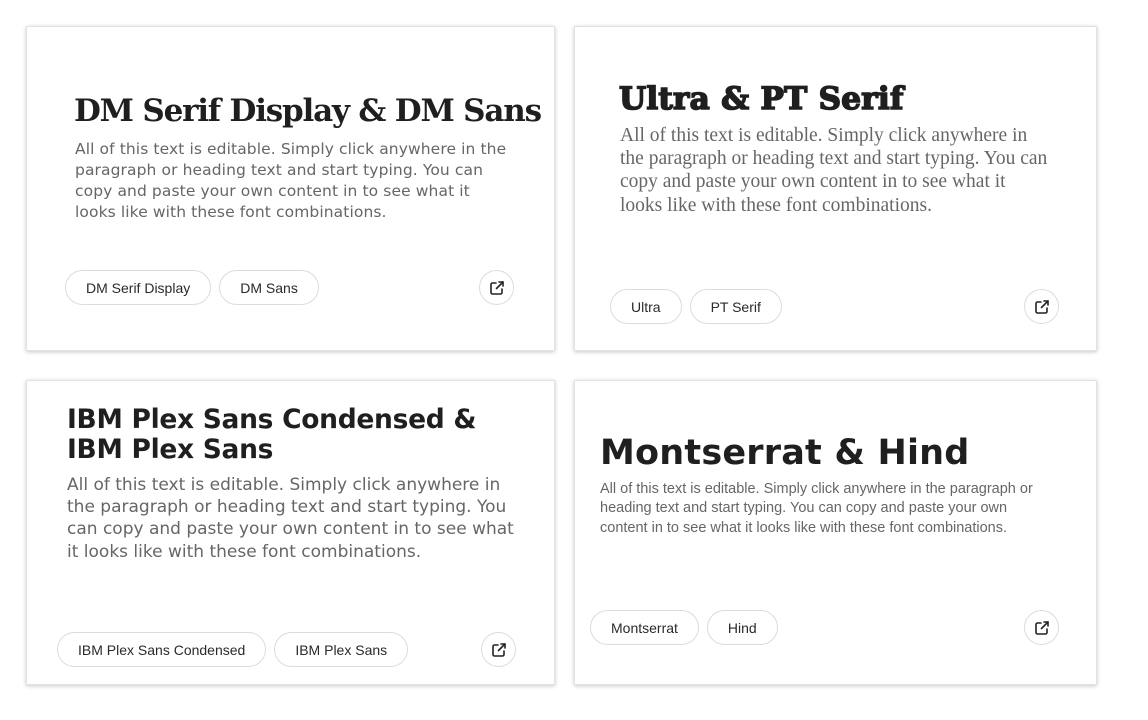  Describe the element at coordinates (742, 627) in the screenshot. I see `font-tag: Hind` at that location.